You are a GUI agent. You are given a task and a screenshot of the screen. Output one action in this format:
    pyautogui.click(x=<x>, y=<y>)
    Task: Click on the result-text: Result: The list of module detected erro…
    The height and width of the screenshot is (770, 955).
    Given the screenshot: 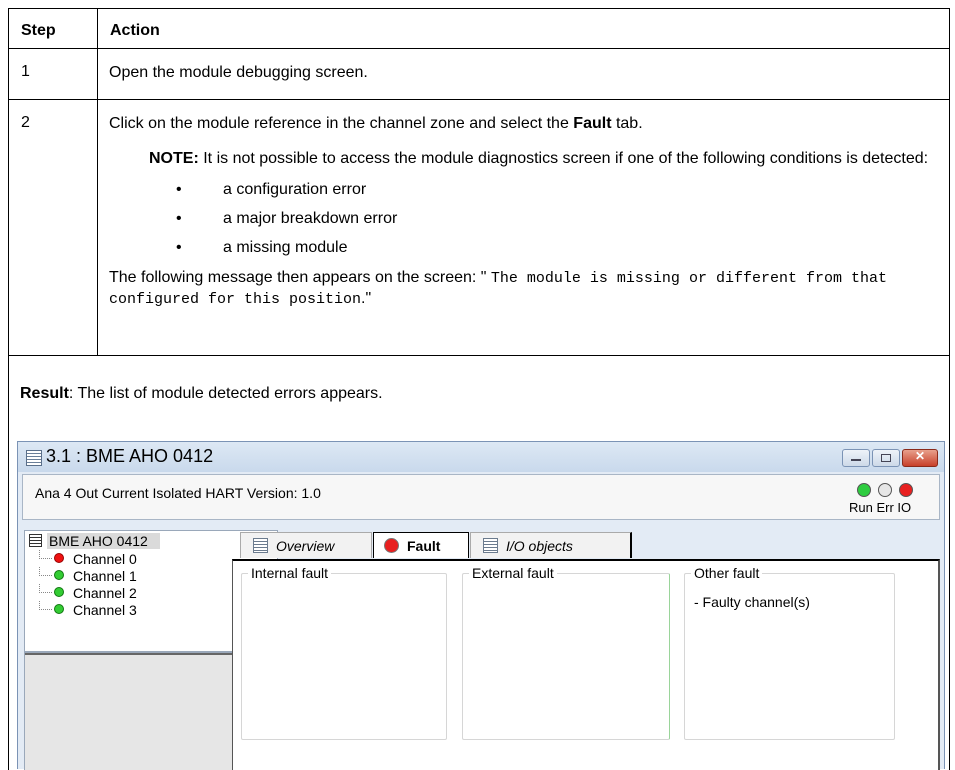 What is the action you would take?
    pyautogui.click(x=201, y=394)
    